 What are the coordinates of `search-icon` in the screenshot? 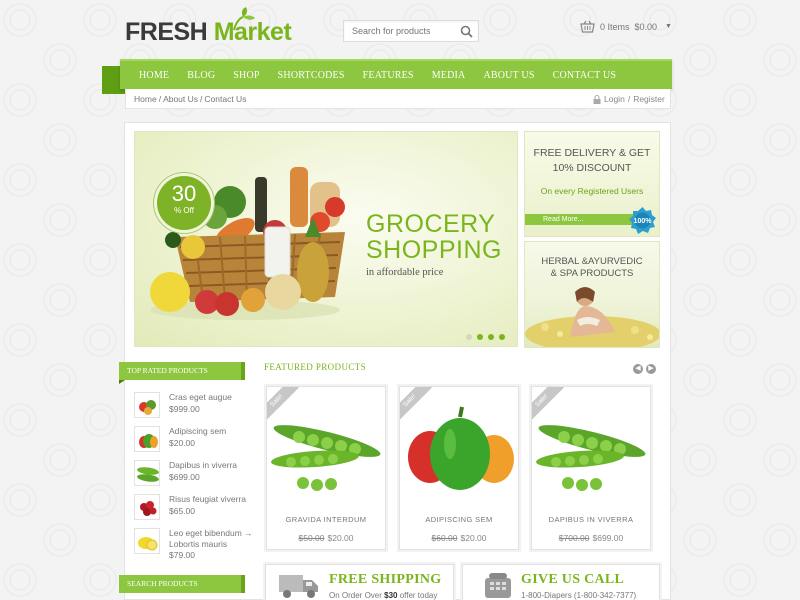 It's located at (466, 31).